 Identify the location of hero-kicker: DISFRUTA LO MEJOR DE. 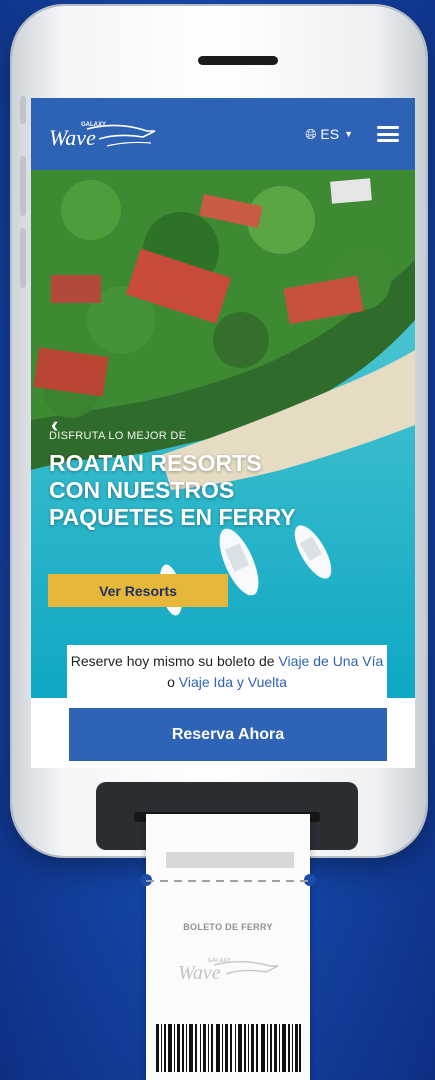
(118, 436).